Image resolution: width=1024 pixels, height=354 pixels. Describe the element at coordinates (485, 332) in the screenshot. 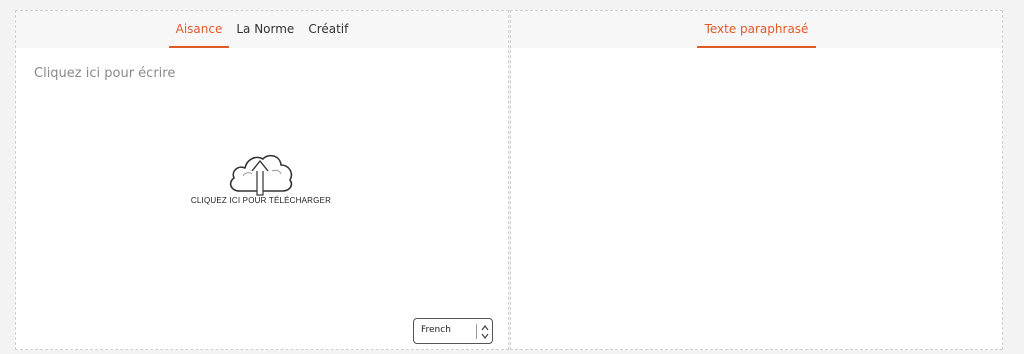

I see `updown-chevron-icon` at that location.